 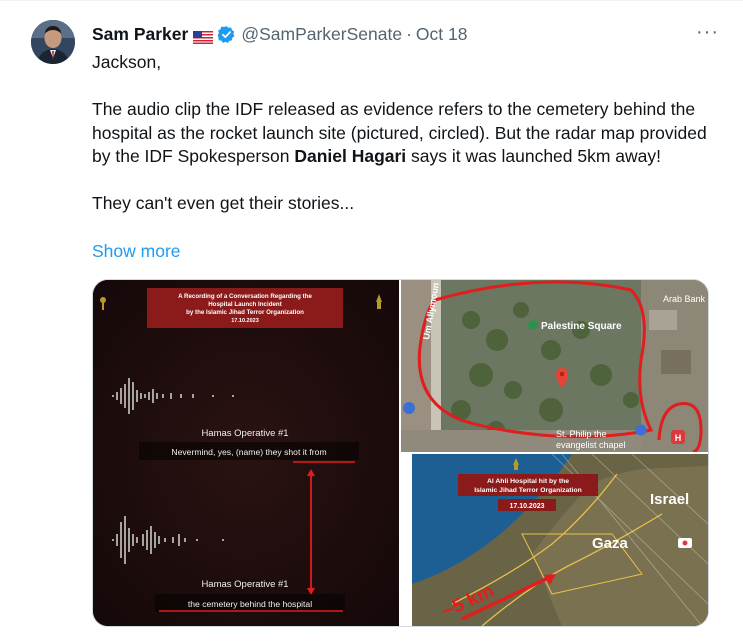 I want to click on map-label-gaza: Gaza, so click(x=610, y=543).